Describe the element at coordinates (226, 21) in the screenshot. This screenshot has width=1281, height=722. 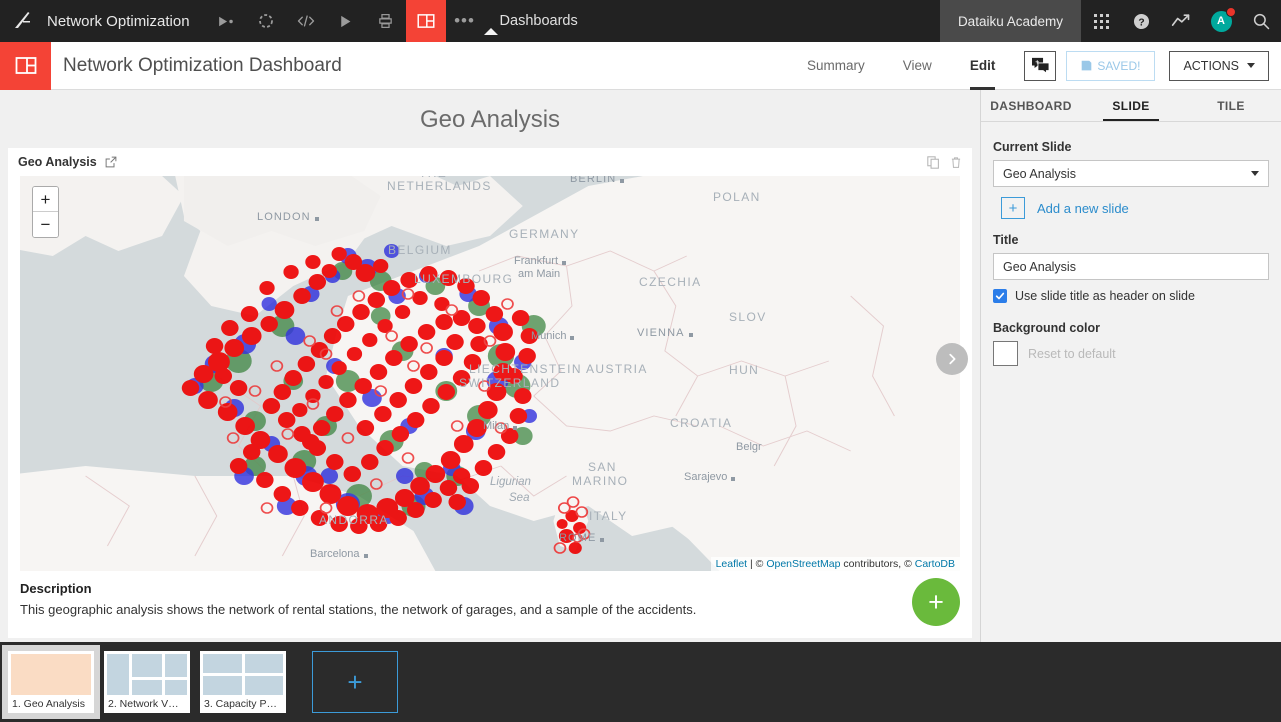
I see `flow-icon` at that location.